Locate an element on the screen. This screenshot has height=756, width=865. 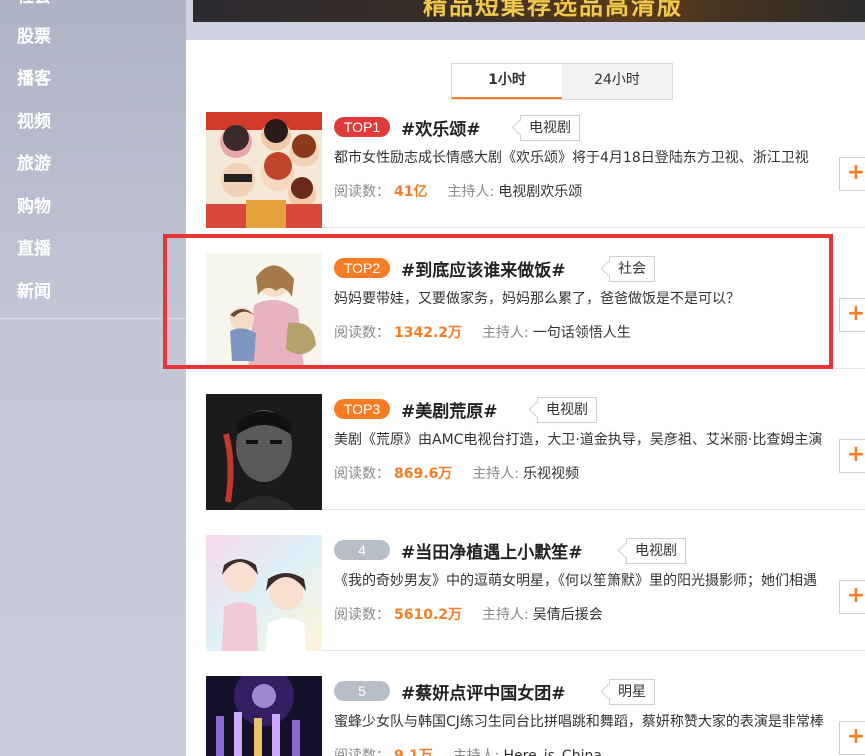
reads-count: 5610.2万 is located at coordinates (428, 615).